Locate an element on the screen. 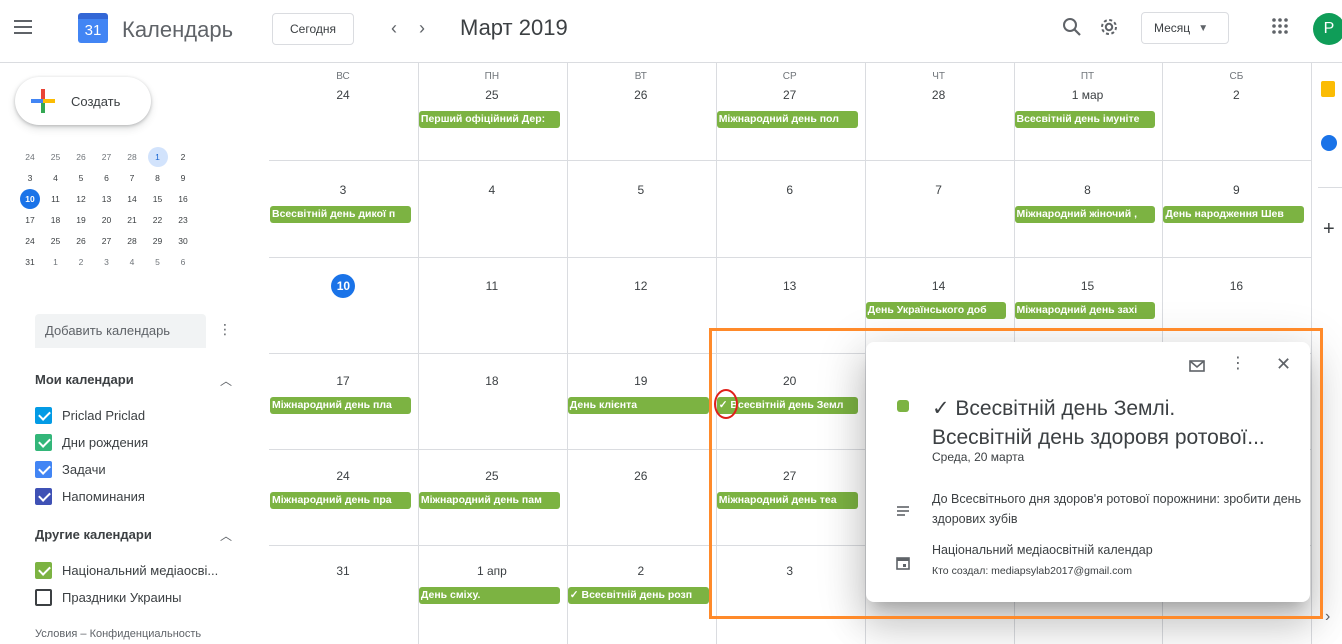 Image resolution: width=1342 pixels, height=644 pixels. app-title: Календарь is located at coordinates (177, 30).